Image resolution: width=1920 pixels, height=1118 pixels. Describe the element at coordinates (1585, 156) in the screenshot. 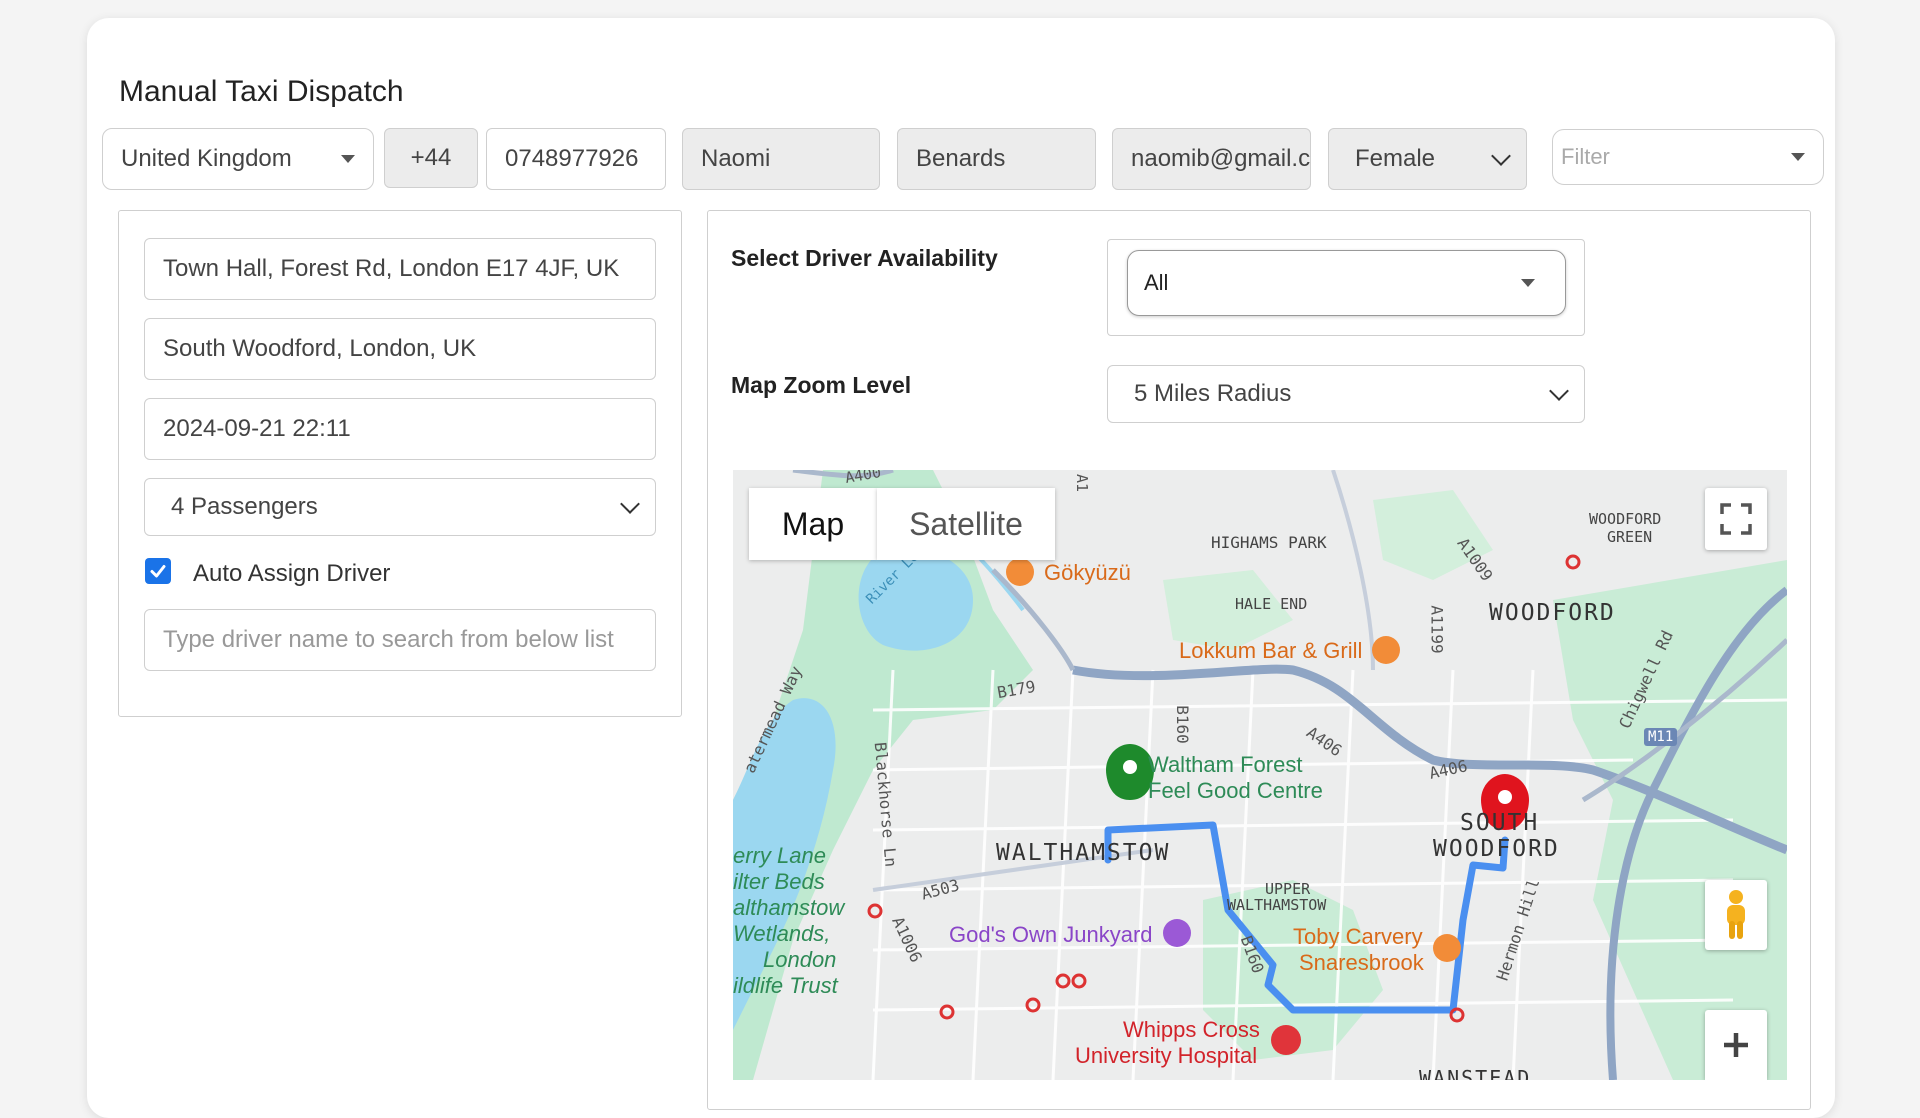

I see `filter-placeholder: Filter` at that location.